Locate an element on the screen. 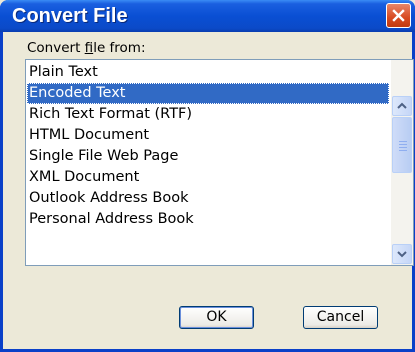 The width and height of the screenshot is (415, 352). chevron-up-icon is located at coordinates (402, 105).